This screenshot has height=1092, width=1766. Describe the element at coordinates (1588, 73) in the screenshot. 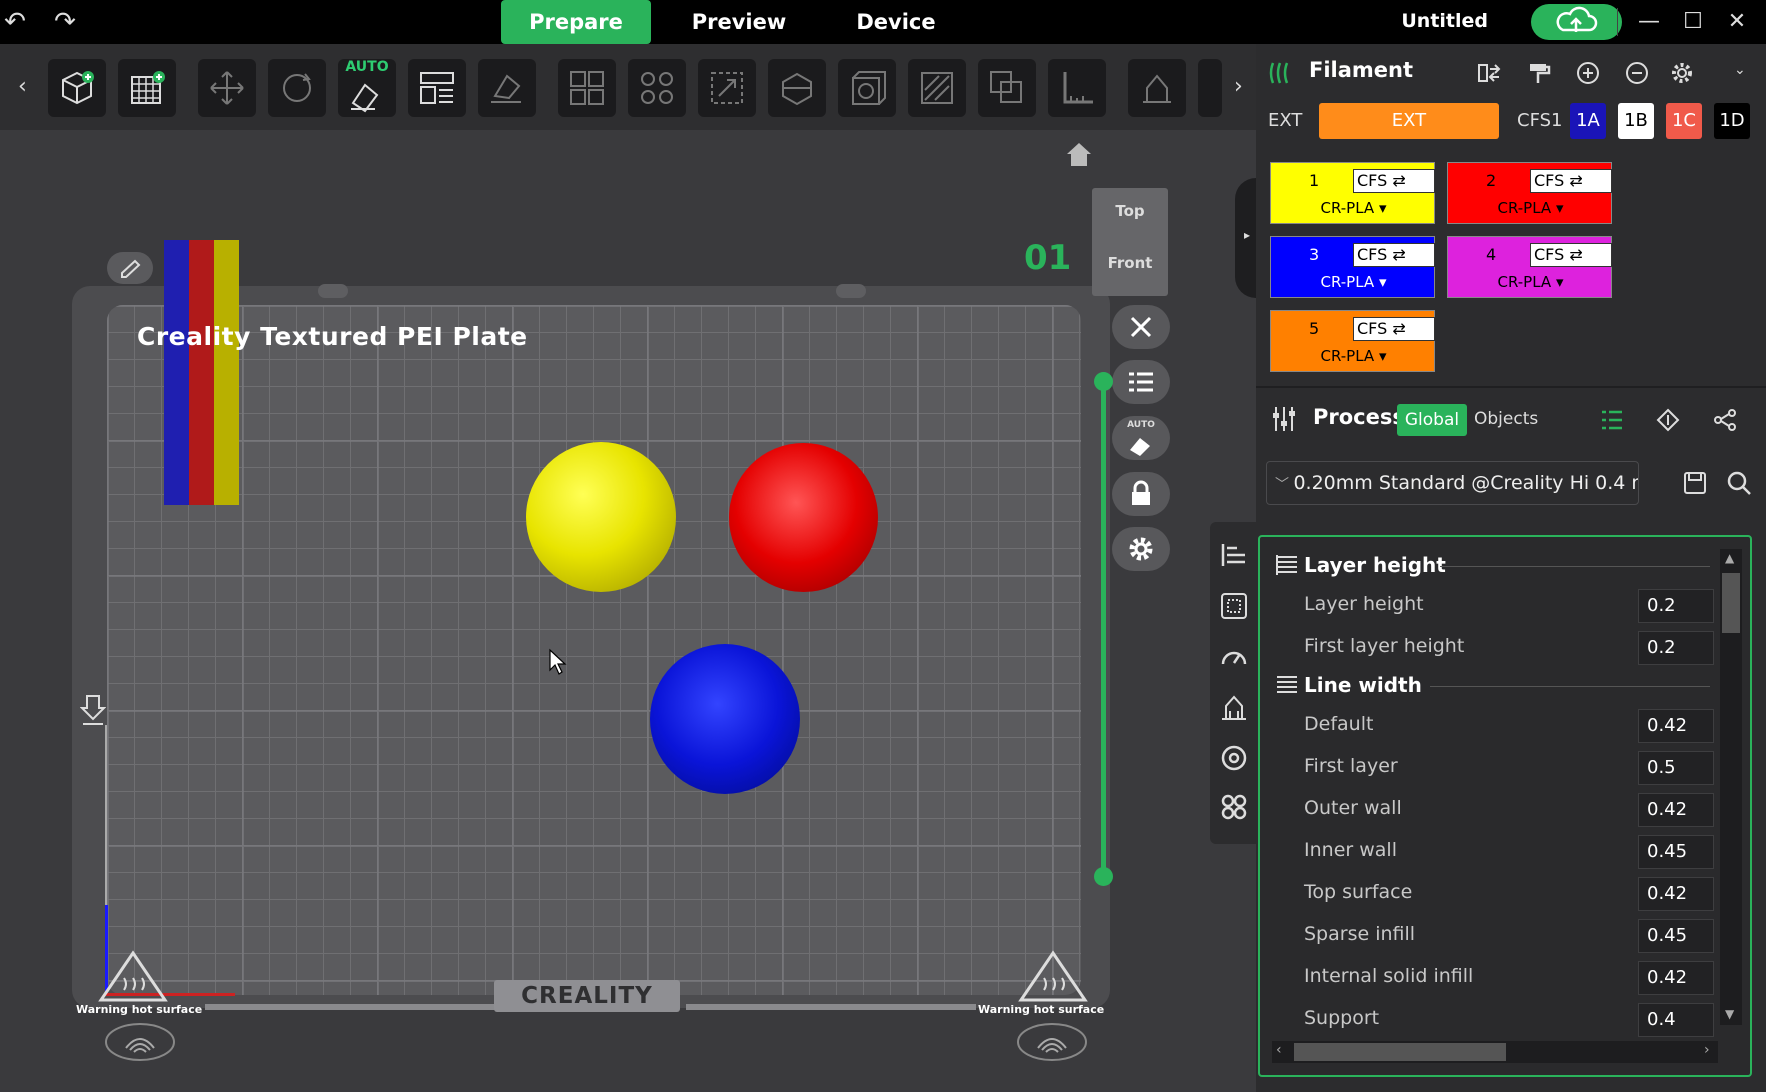

I see `add-filament-icon` at that location.